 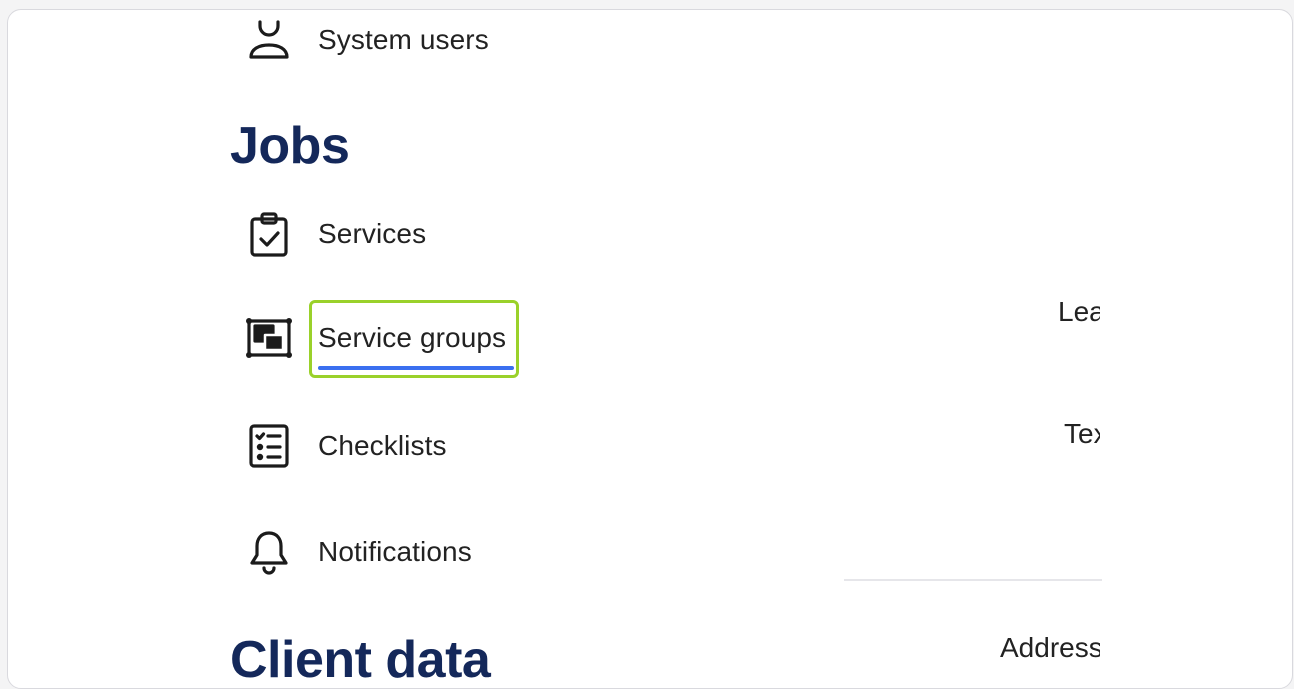 What do you see at coordinates (973, 580) in the screenshot?
I see `section-divider` at bounding box center [973, 580].